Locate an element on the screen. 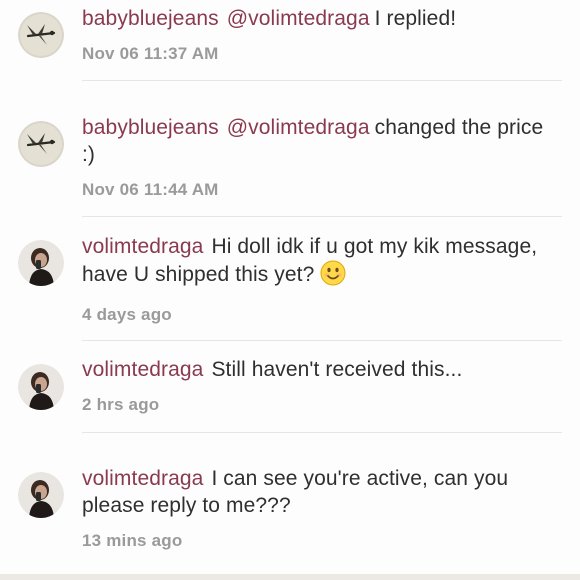 Image resolution: width=580 pixels, height=580 pixels. comment-timestamp: Nov 06 11:37 AM is located at coordinates (150, 53).